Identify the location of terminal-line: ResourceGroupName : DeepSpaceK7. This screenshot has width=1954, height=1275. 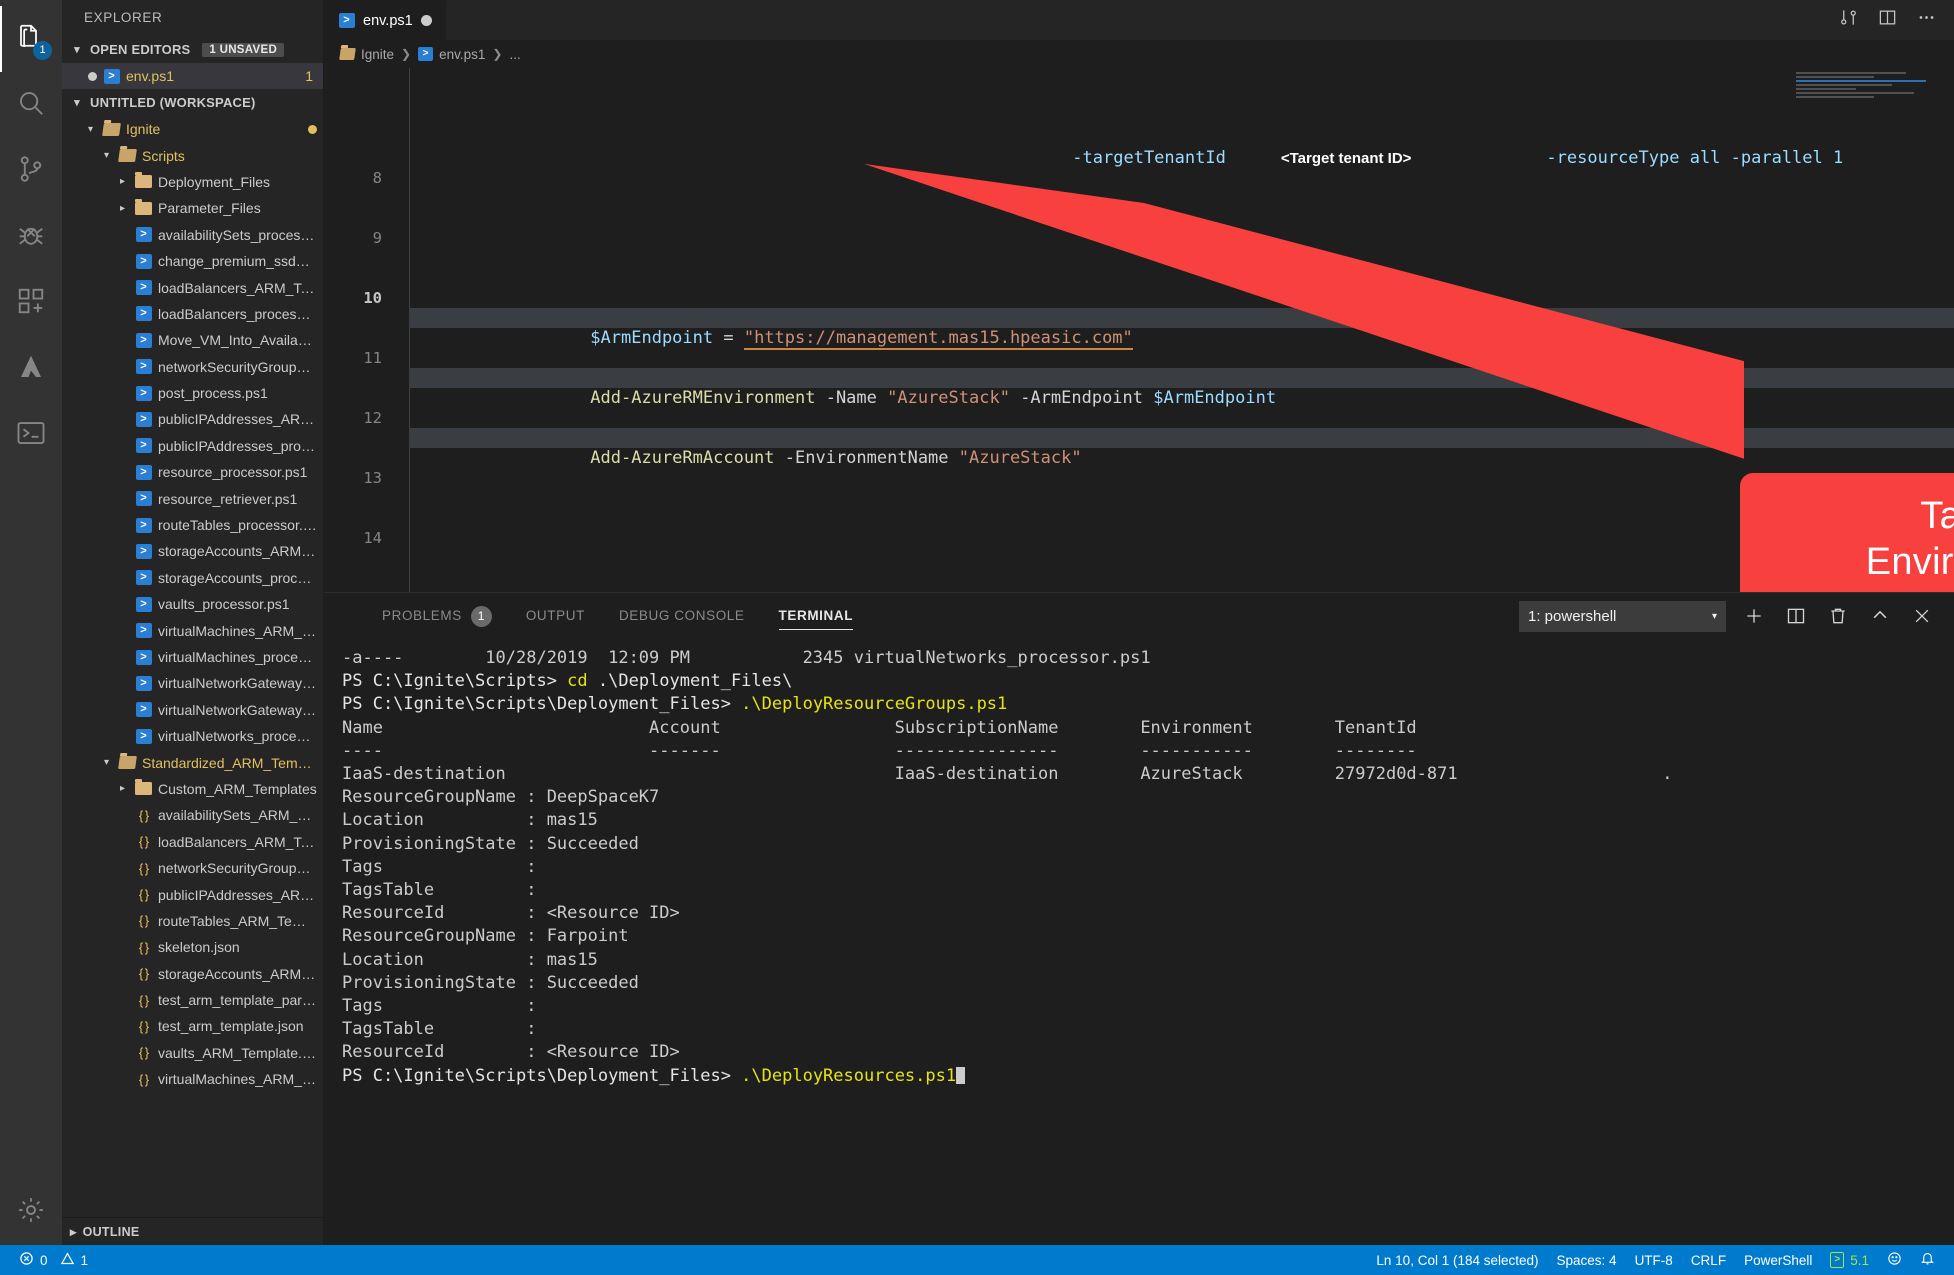
(501, 797).